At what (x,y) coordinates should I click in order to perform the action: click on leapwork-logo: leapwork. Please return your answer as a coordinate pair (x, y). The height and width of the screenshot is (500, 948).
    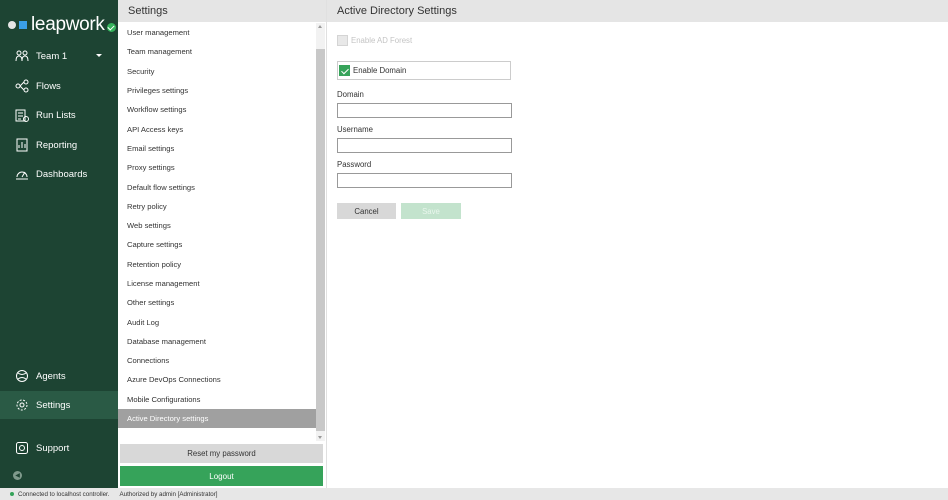
    Looking at the image, I should click on (62, 25).